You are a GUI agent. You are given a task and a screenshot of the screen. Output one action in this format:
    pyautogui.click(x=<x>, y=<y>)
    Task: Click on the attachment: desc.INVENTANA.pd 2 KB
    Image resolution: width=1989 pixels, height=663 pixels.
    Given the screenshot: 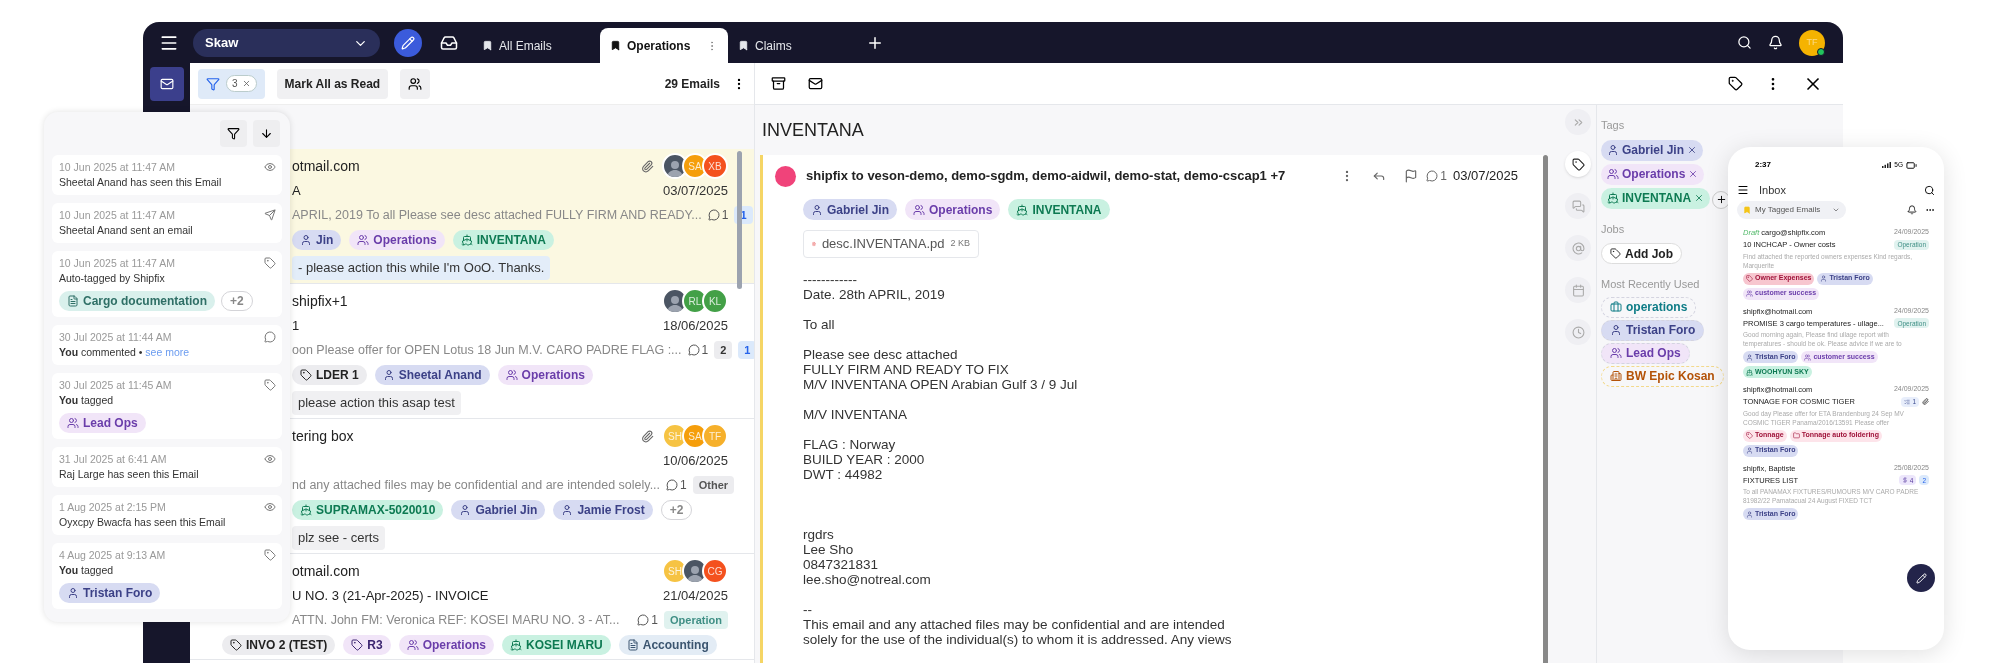 What is the action you would take?
    pyautogui.click(x=891, y=244)
    